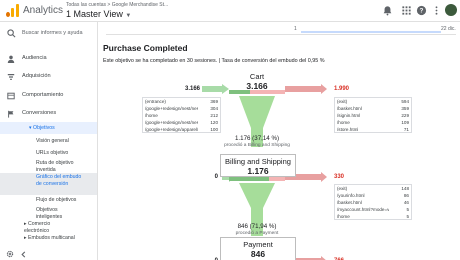 This screenshot has height=260, width=460. Describe the element at coordinates (373, 102) in the screenshot. I see `list-item: (exit) 594` at that location.